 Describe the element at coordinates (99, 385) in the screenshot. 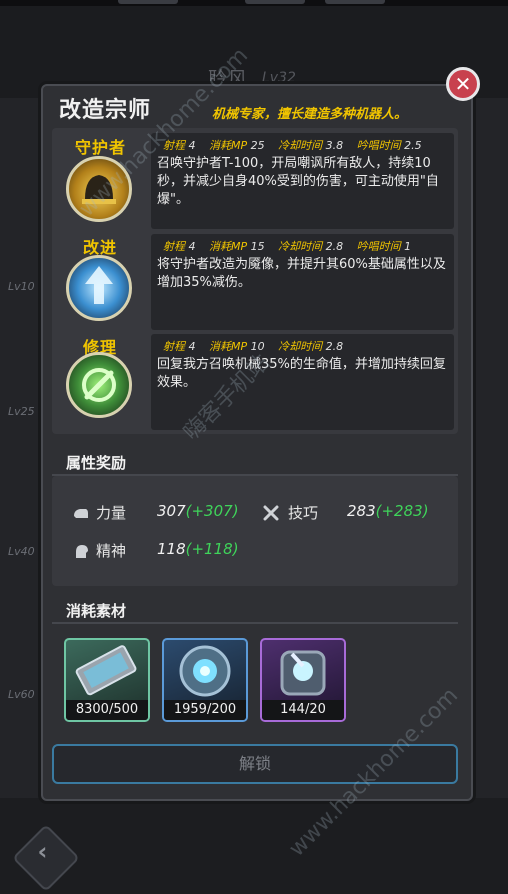

I see `repair-wrench-icon` at that location.